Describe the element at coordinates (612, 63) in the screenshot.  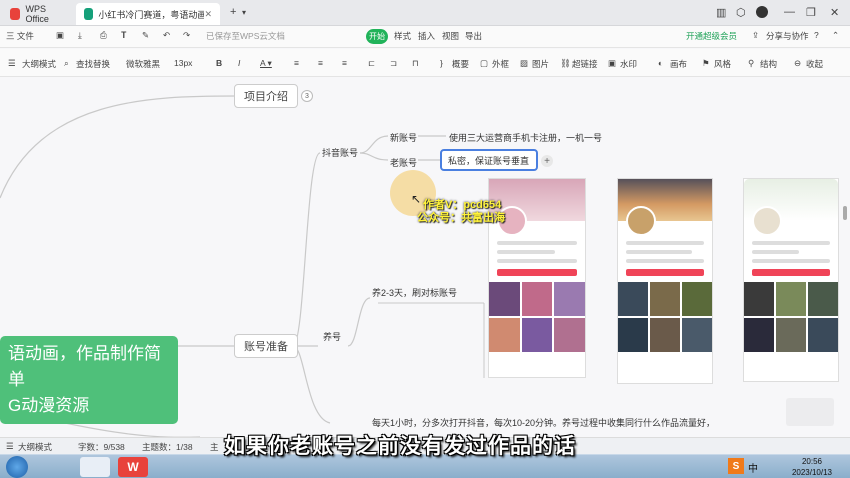
I see `watermark-icon: ▣` at that location.